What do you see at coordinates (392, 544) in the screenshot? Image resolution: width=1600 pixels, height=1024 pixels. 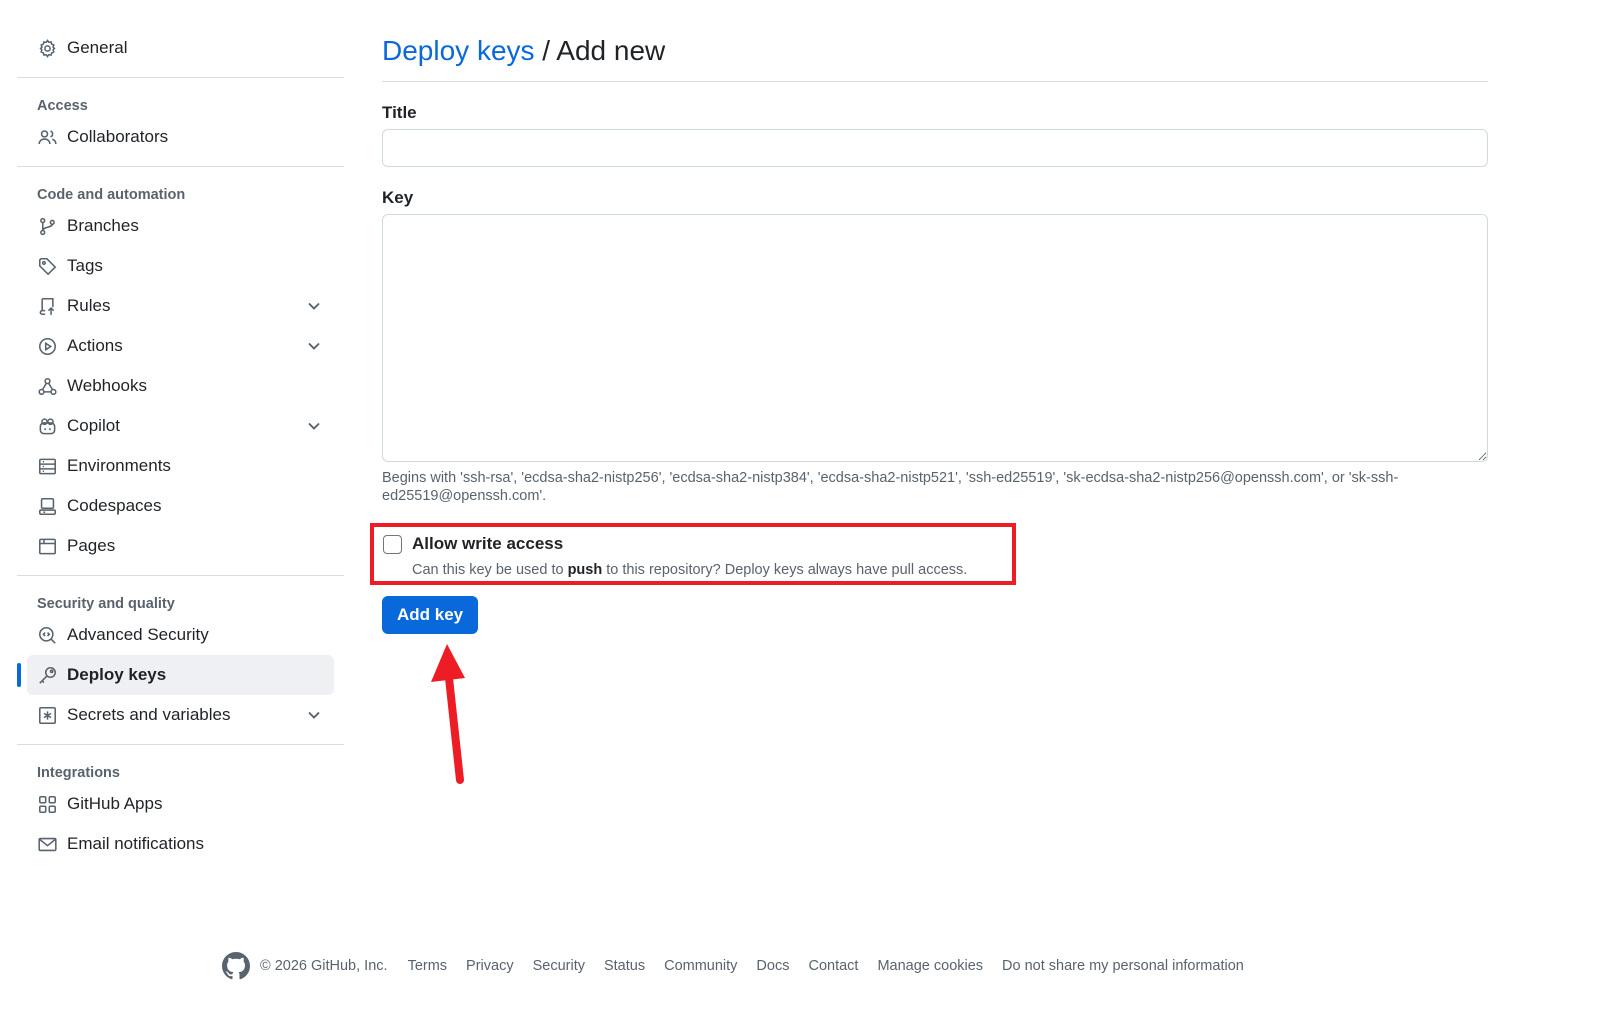 I see `write-access-checkbox` at bounding box center [392, 544].